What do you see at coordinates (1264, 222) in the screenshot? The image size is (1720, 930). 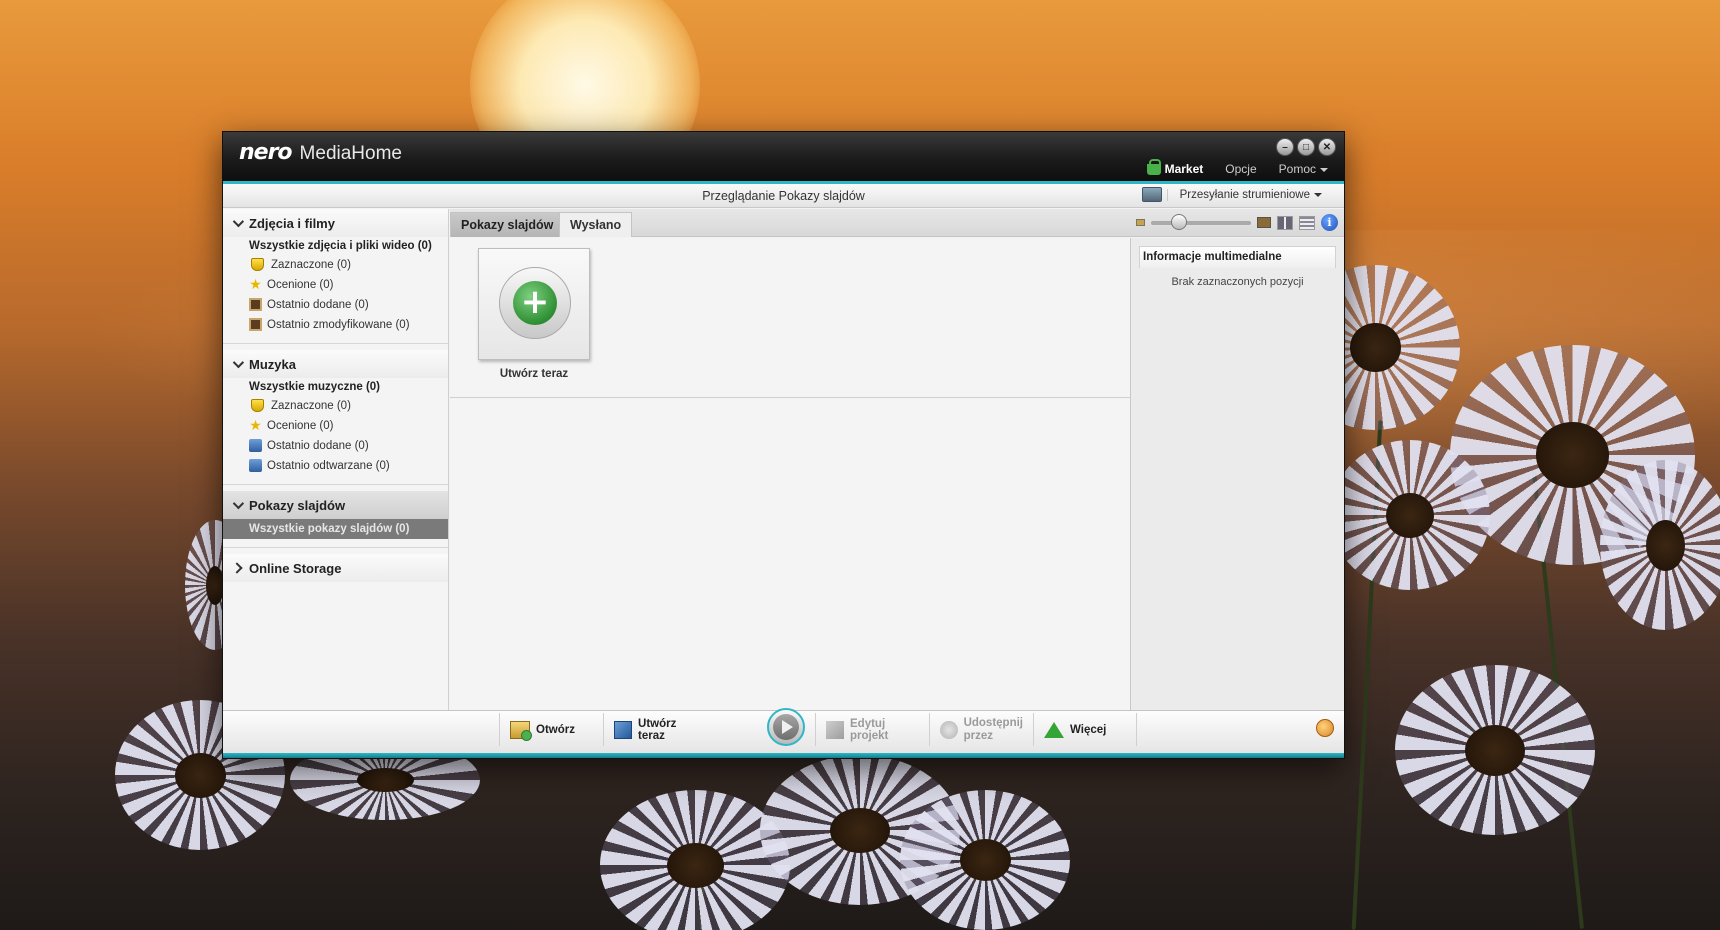 I see `zoom-large-icon` at bounding box center [1264, 222].